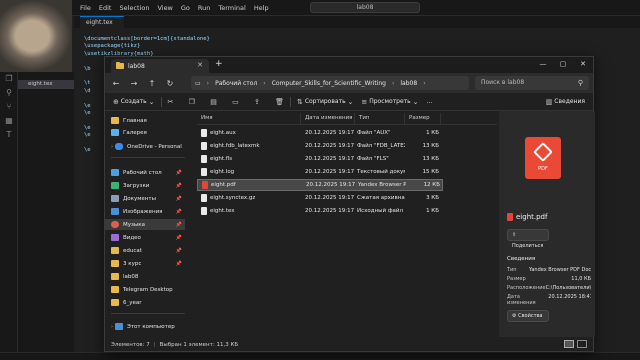  Describe the element at coordinates (152, 83) in the screenshot. I see `up-arrow-icon: ↑` at that location.